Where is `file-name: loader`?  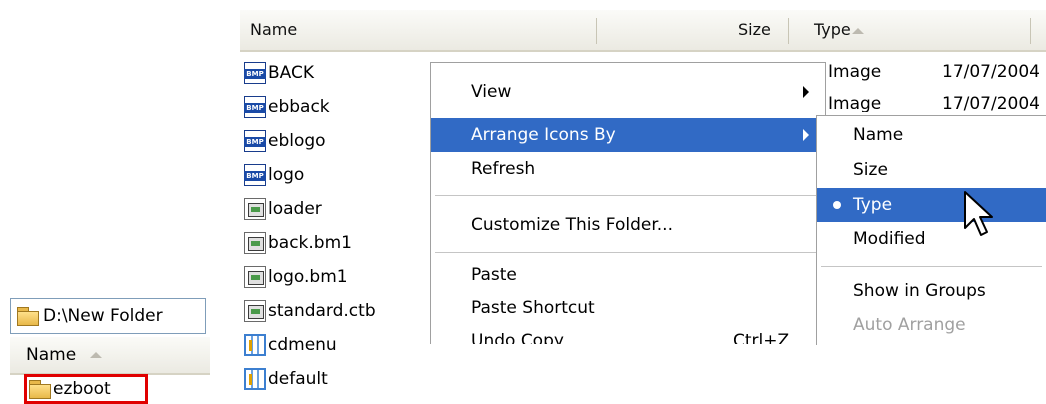 file-name: loader is located at coordinates (295, 209).